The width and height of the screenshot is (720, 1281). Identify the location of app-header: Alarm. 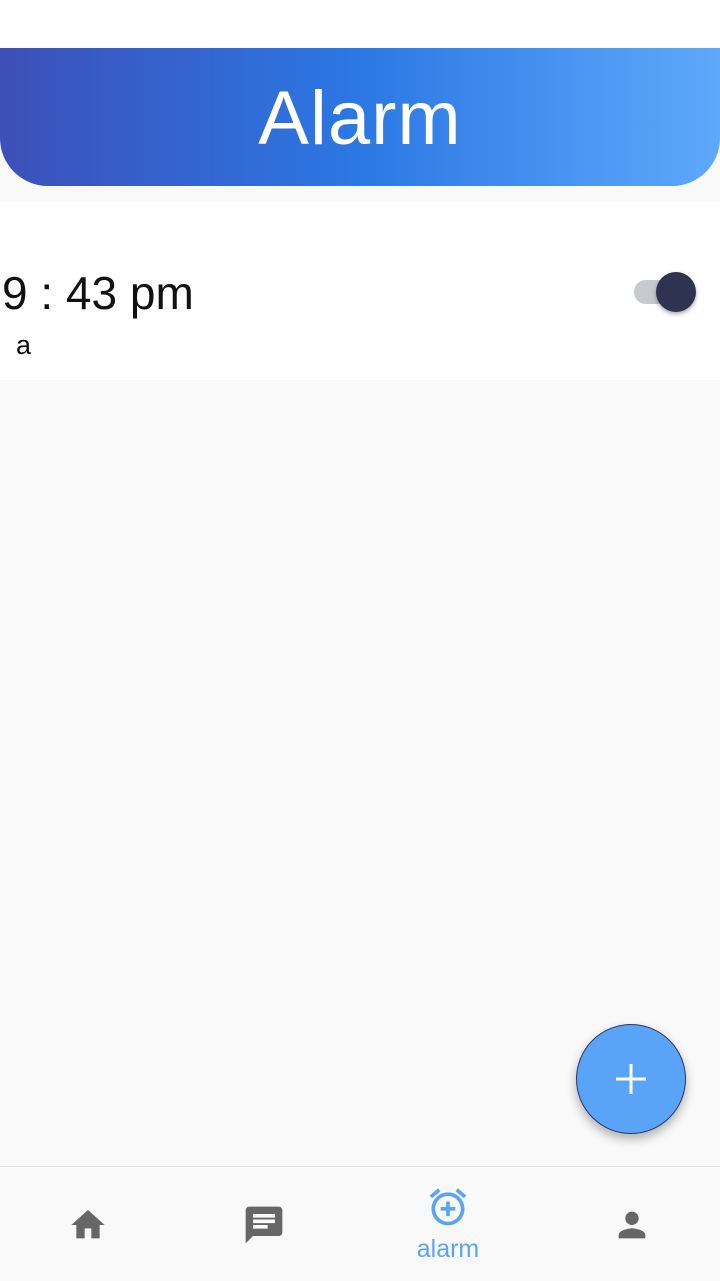
(360, 117).